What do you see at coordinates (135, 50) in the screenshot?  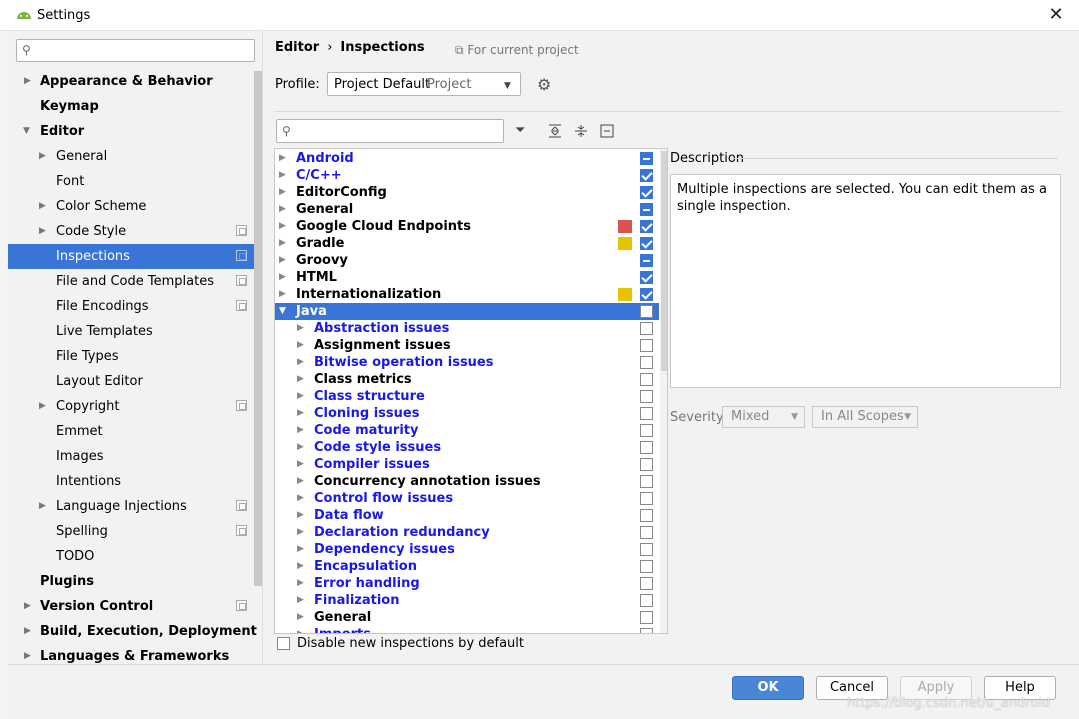 I see `sidebar-search-input: ⚲` at bounding box center [135, 50].